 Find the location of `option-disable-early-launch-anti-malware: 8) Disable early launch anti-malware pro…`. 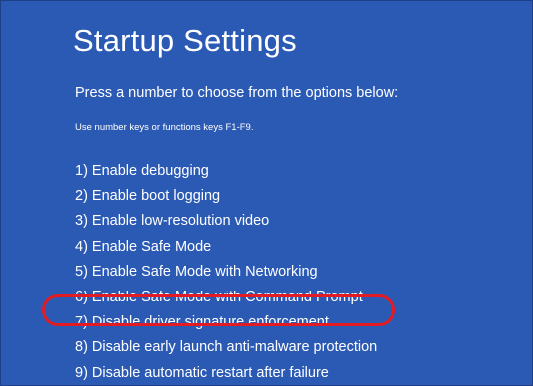

option-disable-early-launch-anti-malware: 8) Disable early launch anti-malware pro… is located at coordinates (226, 347).